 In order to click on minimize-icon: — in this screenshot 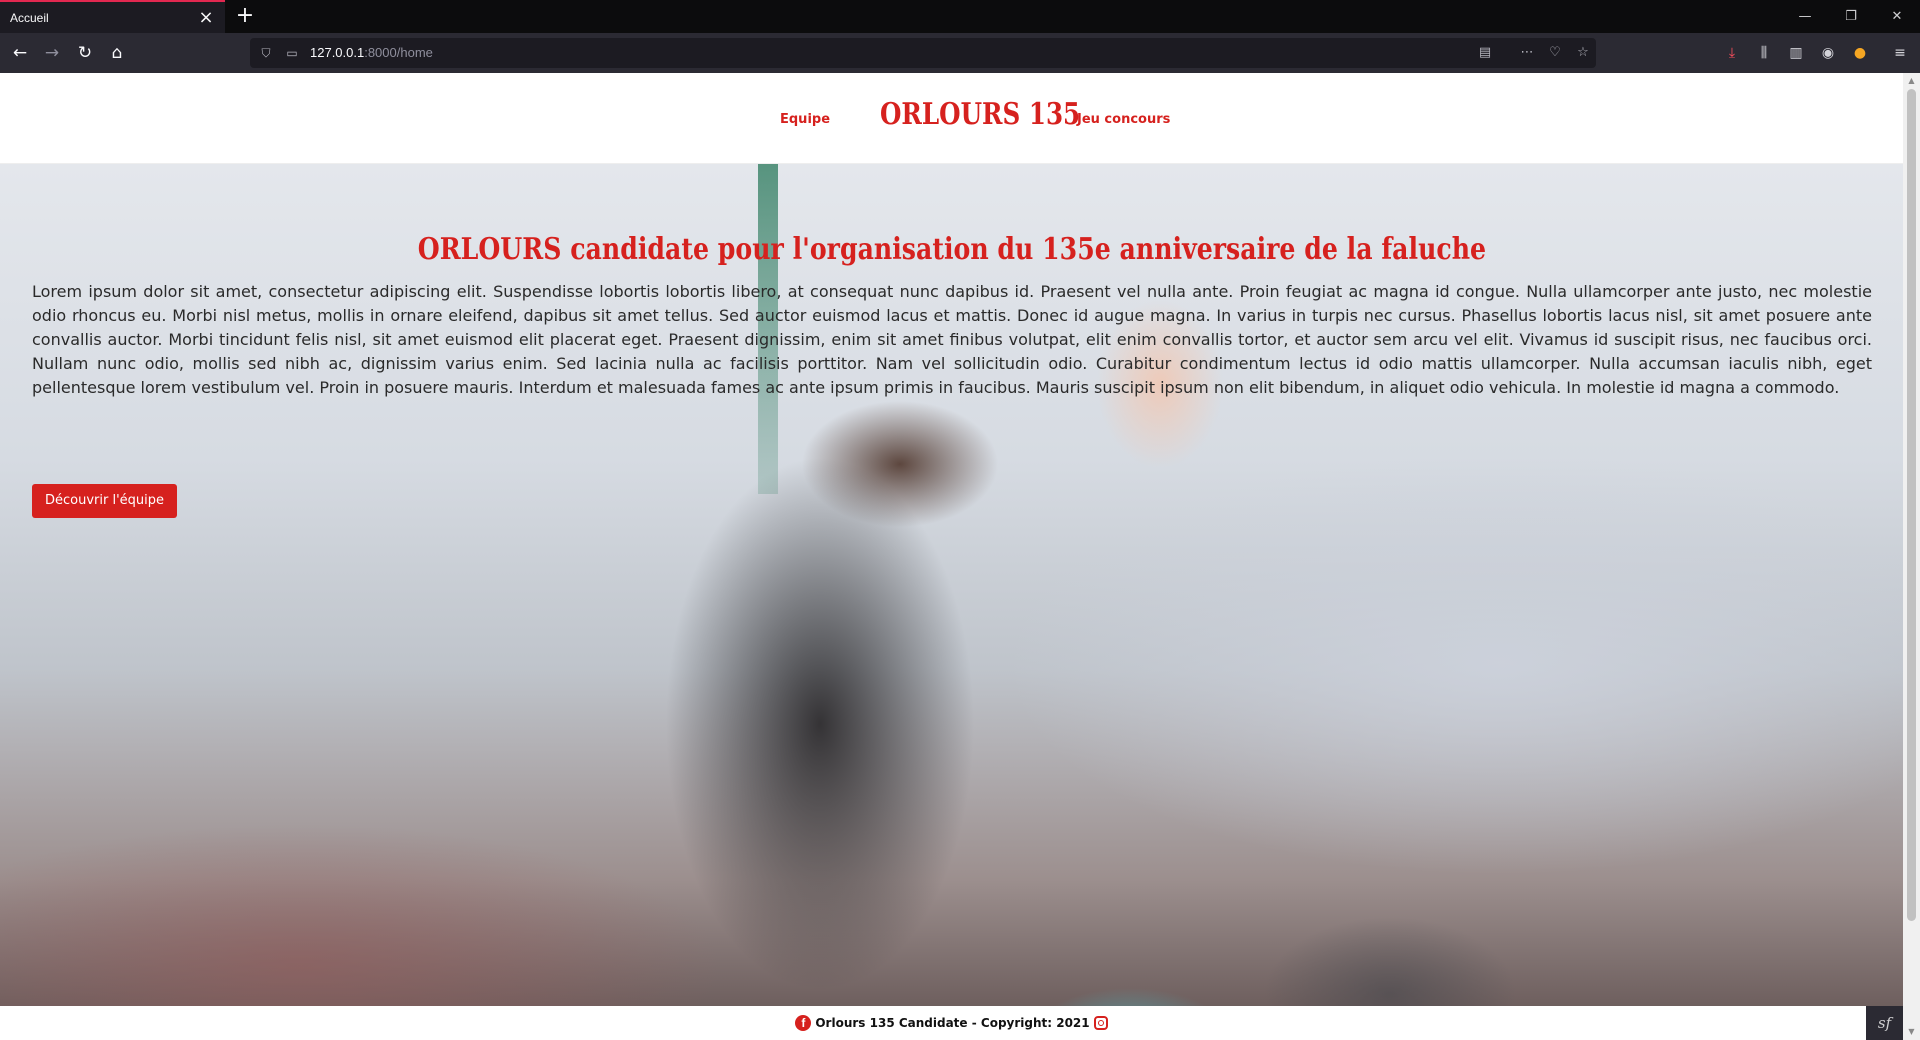, I will do `click(1805, 16)`.